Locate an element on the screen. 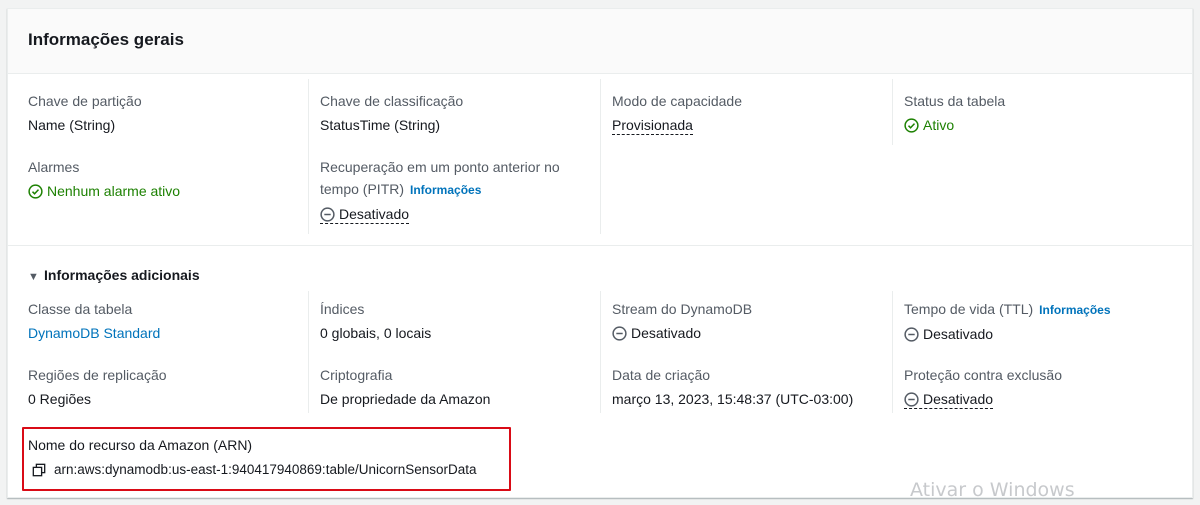  pitr-value: Desativado is located at coordinates (374, 214).